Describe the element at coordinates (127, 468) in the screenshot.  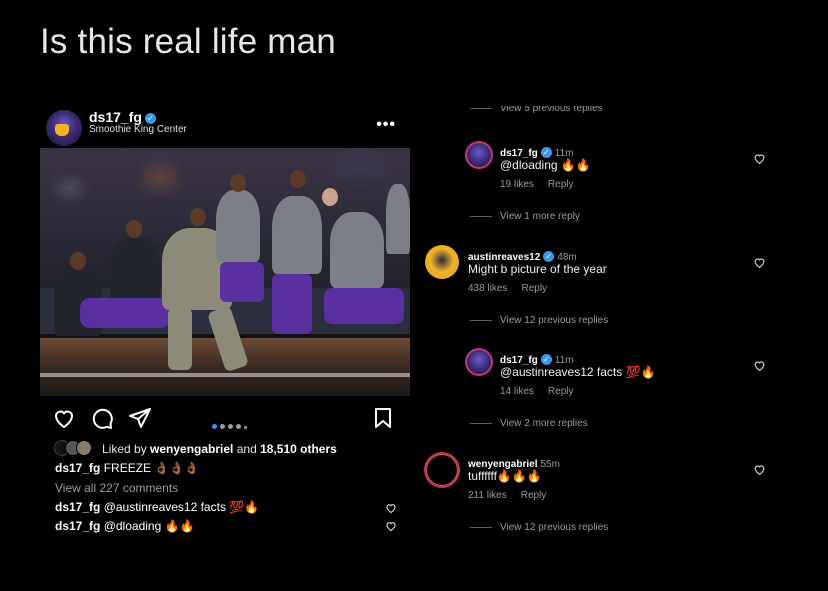
I see `post-caption: ds17_fg FREEZE 👌🏾👌🏾👌🏾` at that location.